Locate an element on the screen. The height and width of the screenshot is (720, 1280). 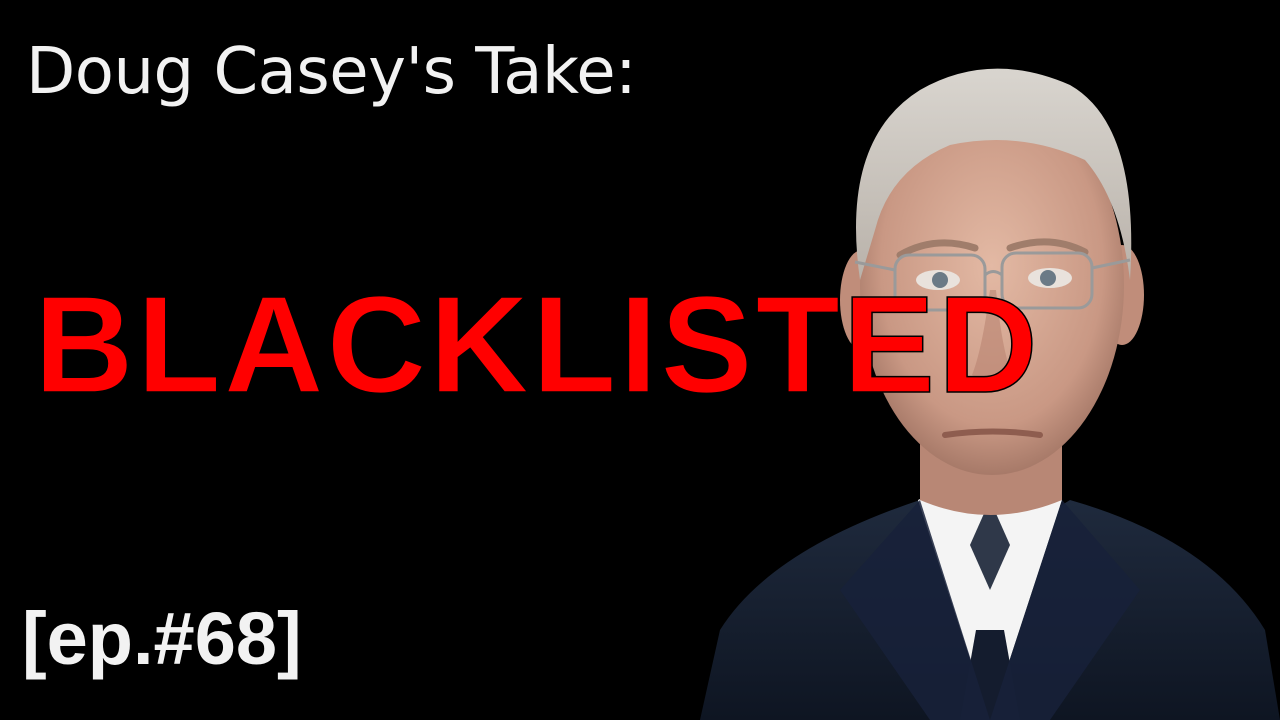
episode-number: [ep.#68] is located at coordinates (162, 638).